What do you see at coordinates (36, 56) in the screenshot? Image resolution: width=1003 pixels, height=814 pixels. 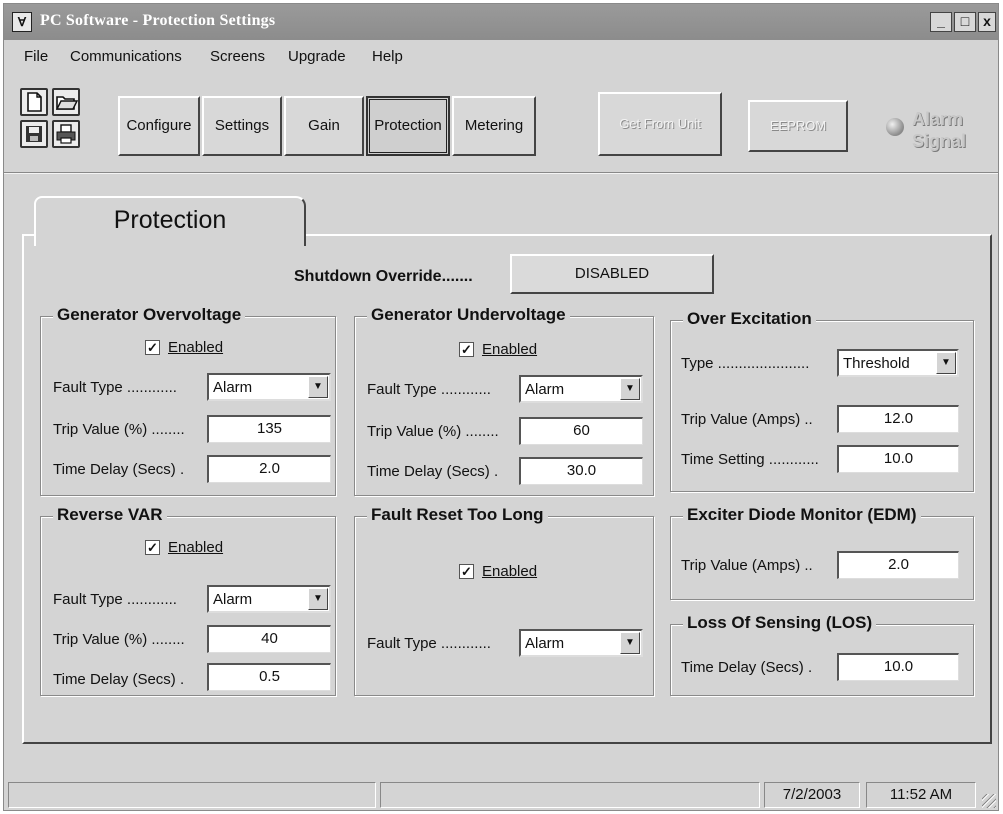 I see `menu-file: File` at bounding box center [36, 56].